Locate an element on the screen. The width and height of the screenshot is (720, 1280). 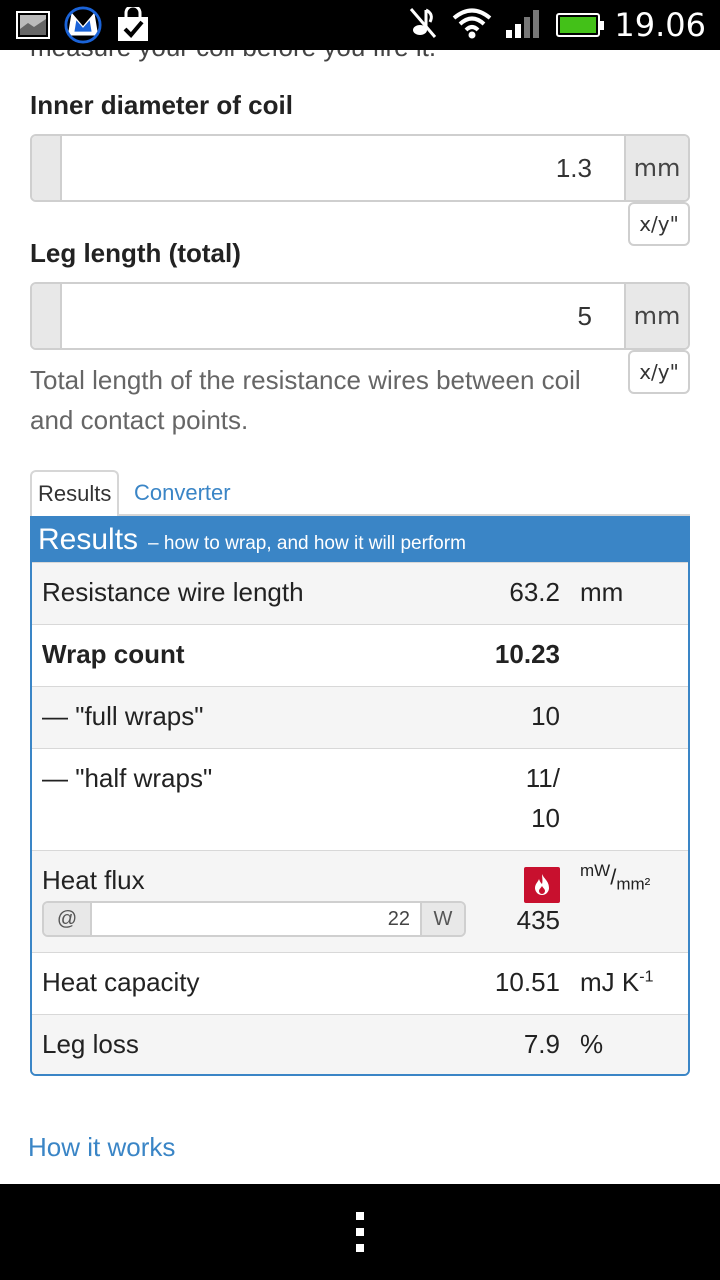
leg-length-input is located at coordinates (343, 316).